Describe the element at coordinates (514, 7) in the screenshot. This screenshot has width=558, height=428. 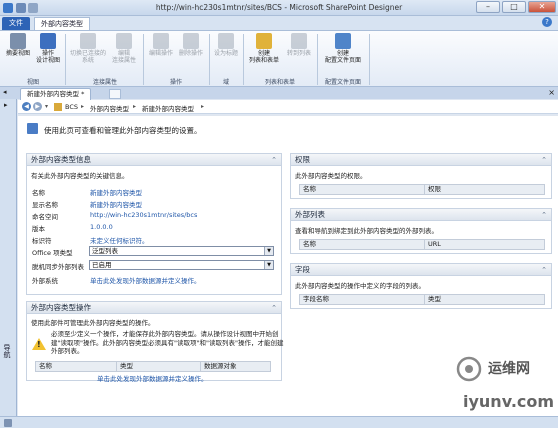
I see `maximize-button: □` at that location.